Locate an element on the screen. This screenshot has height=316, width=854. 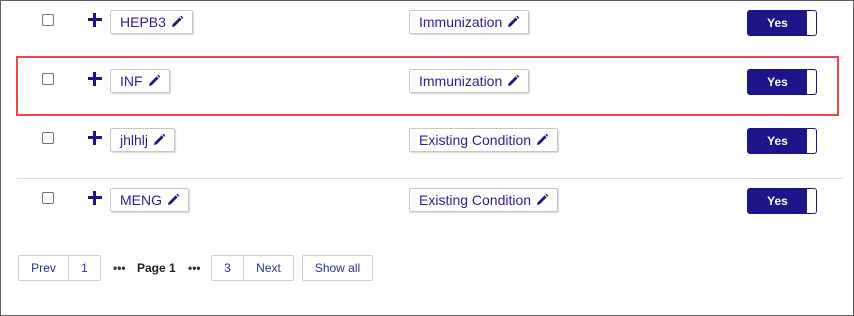
prev-label: Prev is located at coordinates (43, 268).